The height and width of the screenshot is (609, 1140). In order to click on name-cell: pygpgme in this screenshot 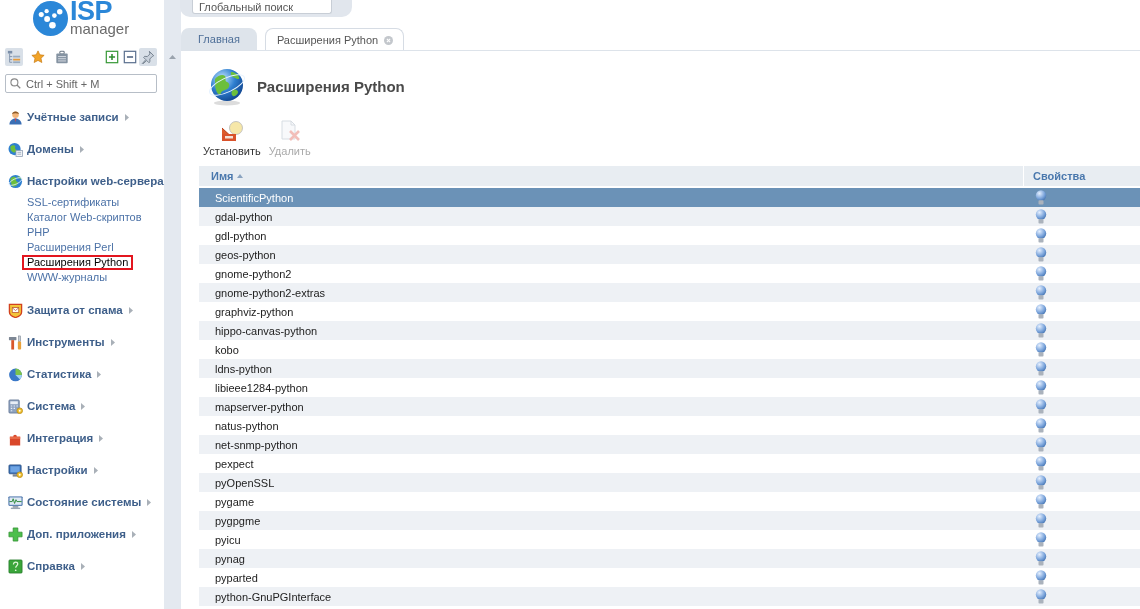, I will do `click(238, 520)`.